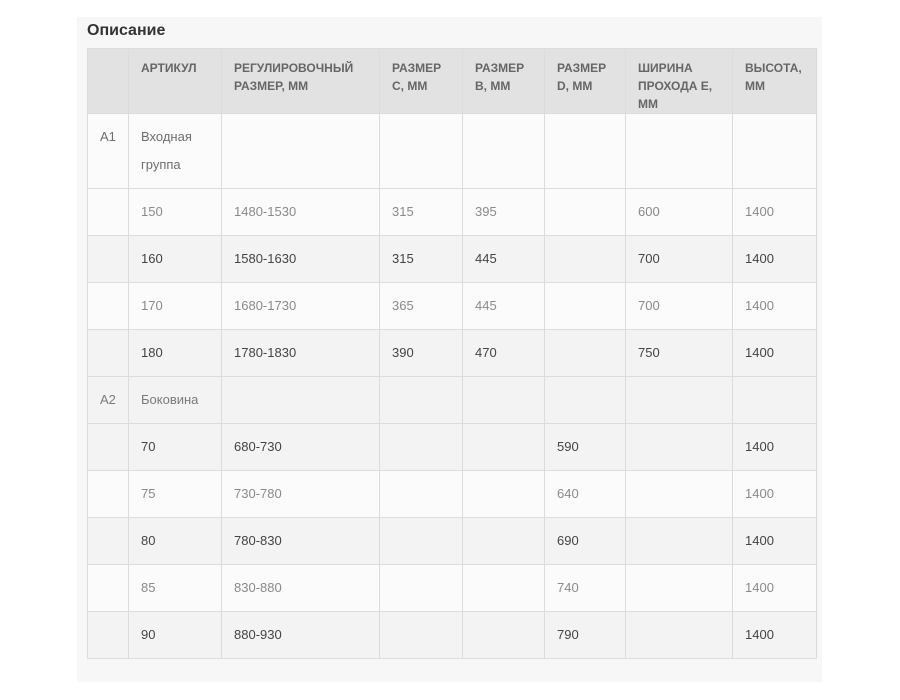 The height and width of the screenshot is (700, 900). Describe the element at coordinates (126, 30) in the screenshot. I see `section-title: Описание` at that location.